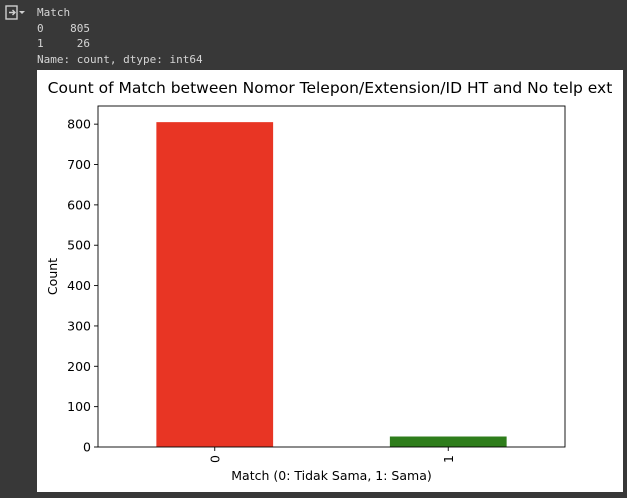 Image resolution: width=627 pixels, height=498 pixels. I want to click on x-tick-label: 0, so click(214, 459).